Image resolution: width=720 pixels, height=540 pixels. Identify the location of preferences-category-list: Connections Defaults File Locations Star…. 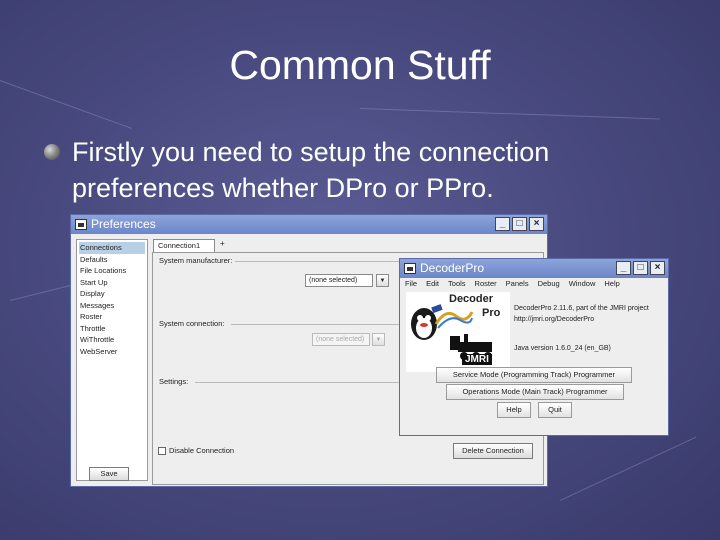
(112, 360).